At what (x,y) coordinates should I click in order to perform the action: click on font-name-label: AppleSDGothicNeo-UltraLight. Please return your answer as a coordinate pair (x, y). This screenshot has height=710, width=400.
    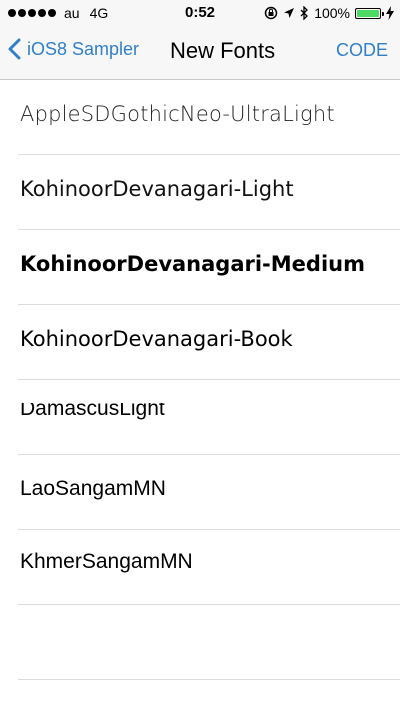
    Looking at the image, I should click on (177, 114).